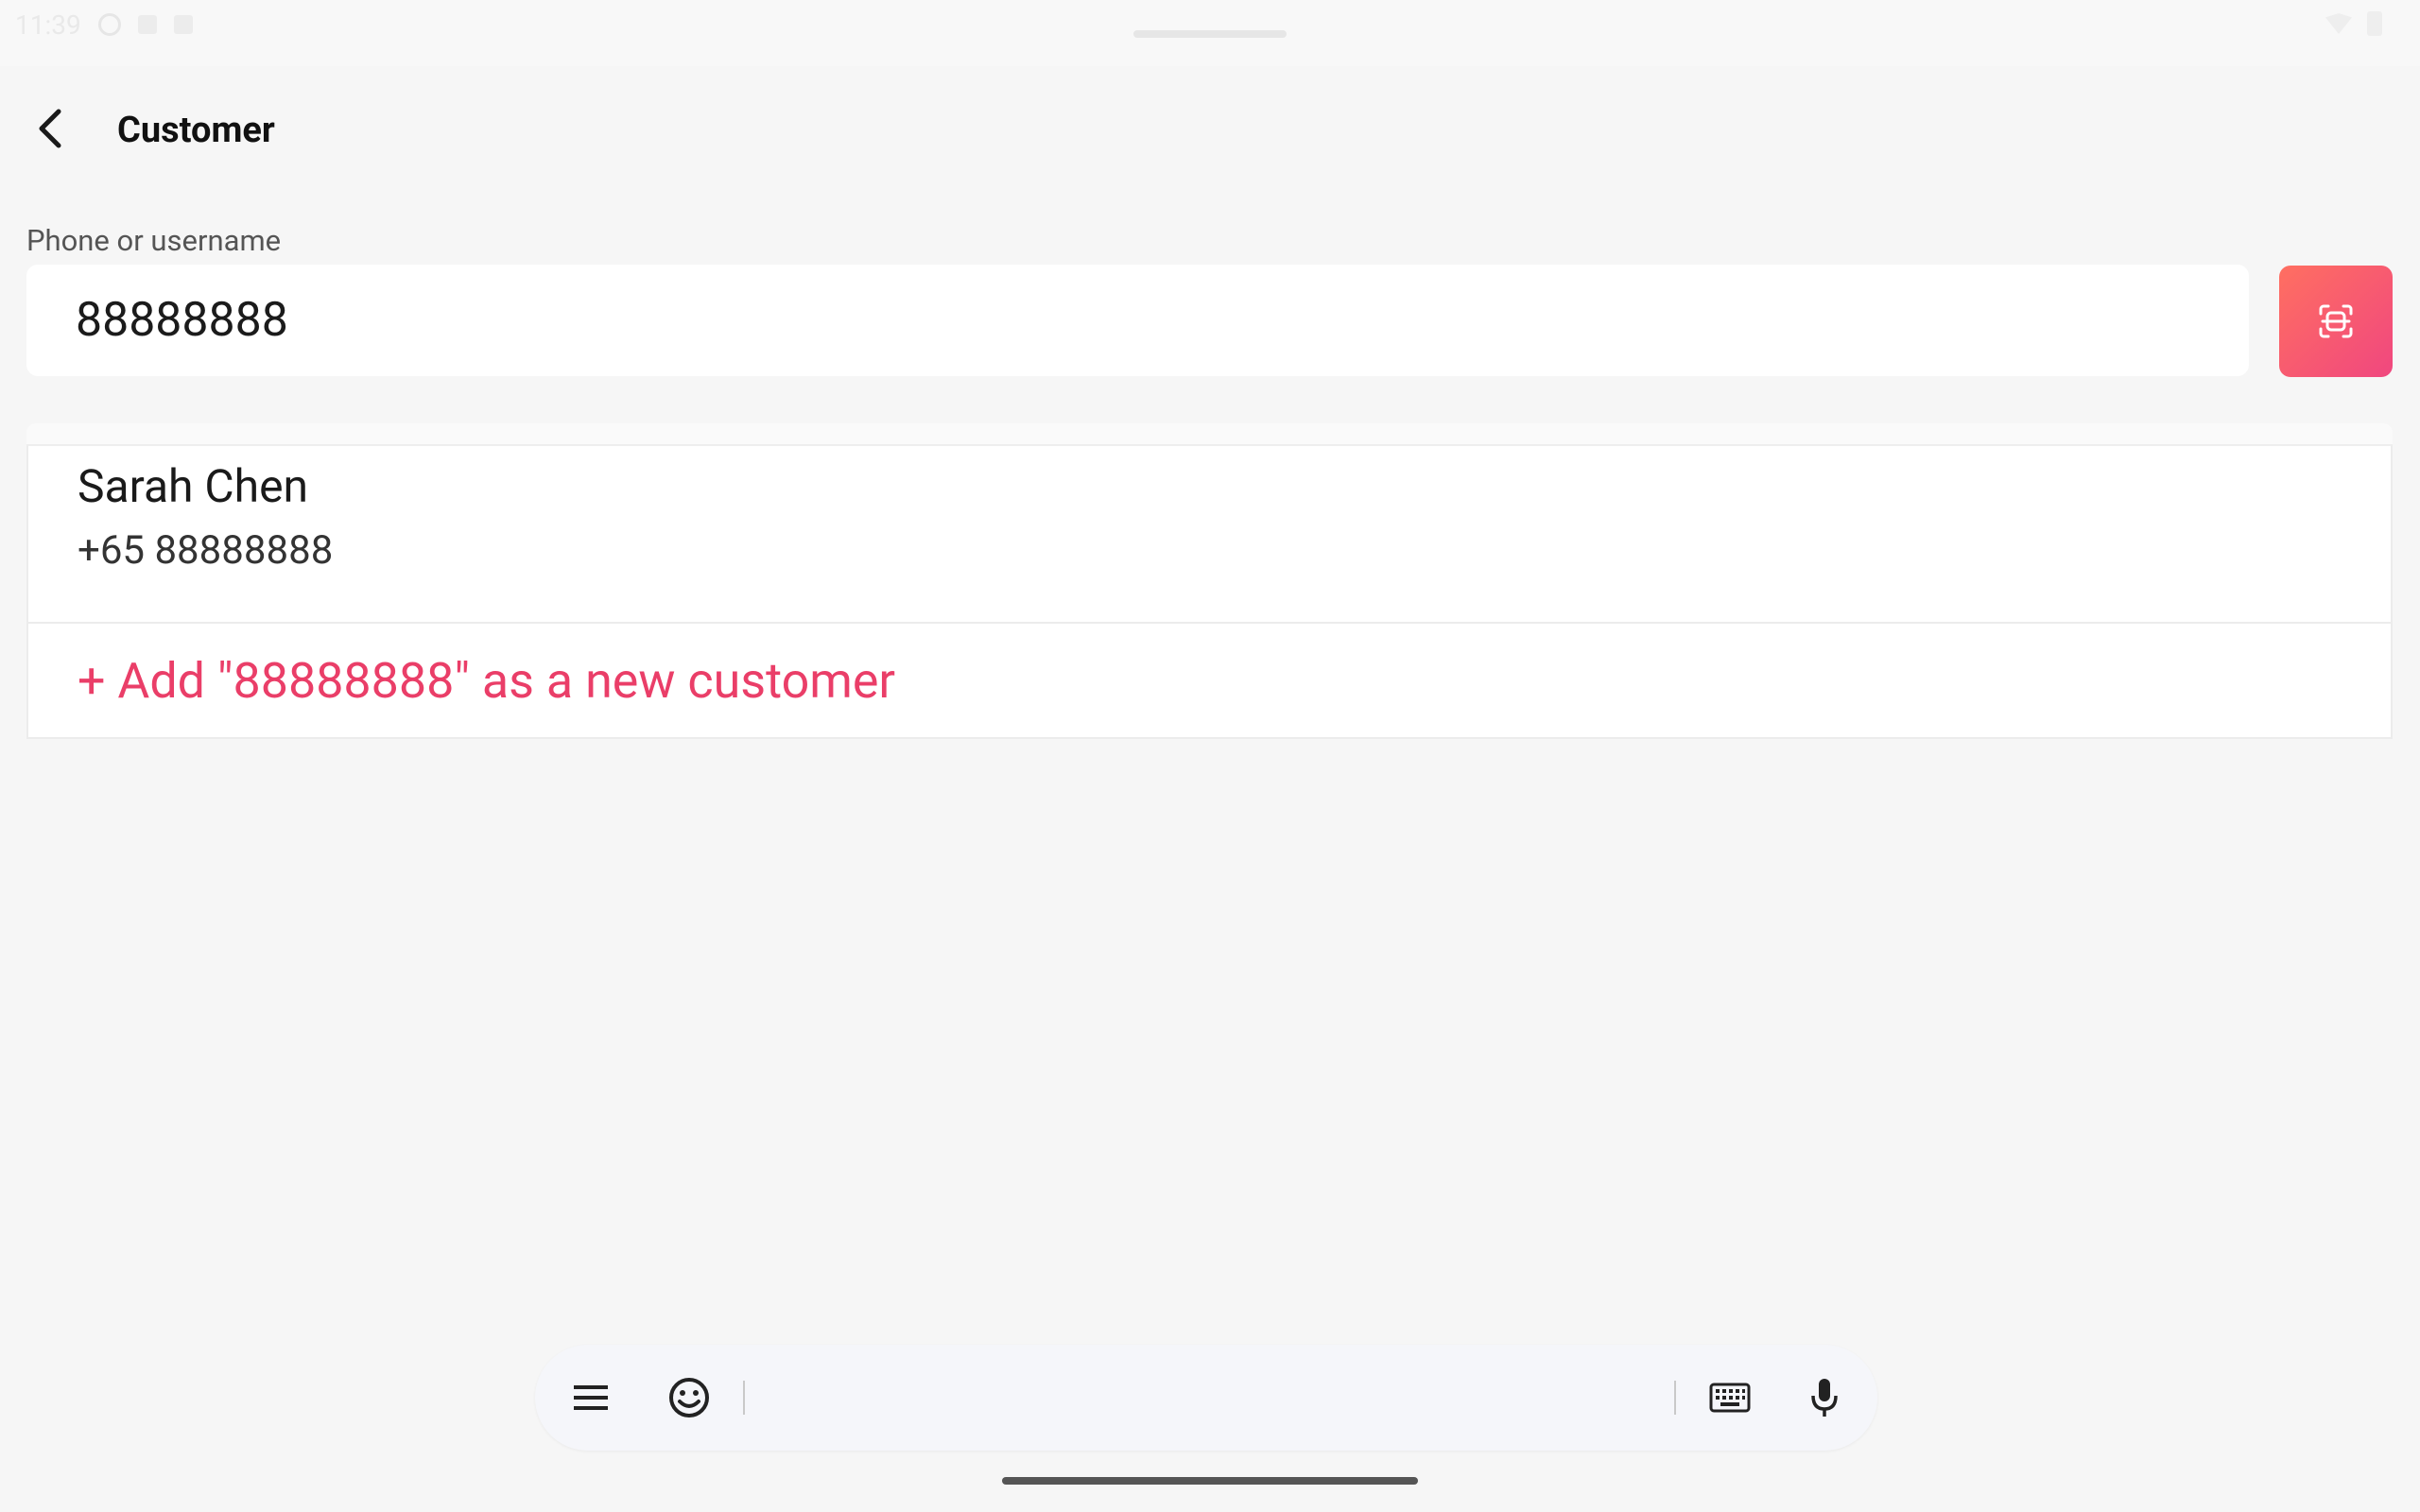 The image size is (2420, 1512). Describe the element at coordinates (48, 25) in the screenshot. I see `status-time: 11:39` at that location.